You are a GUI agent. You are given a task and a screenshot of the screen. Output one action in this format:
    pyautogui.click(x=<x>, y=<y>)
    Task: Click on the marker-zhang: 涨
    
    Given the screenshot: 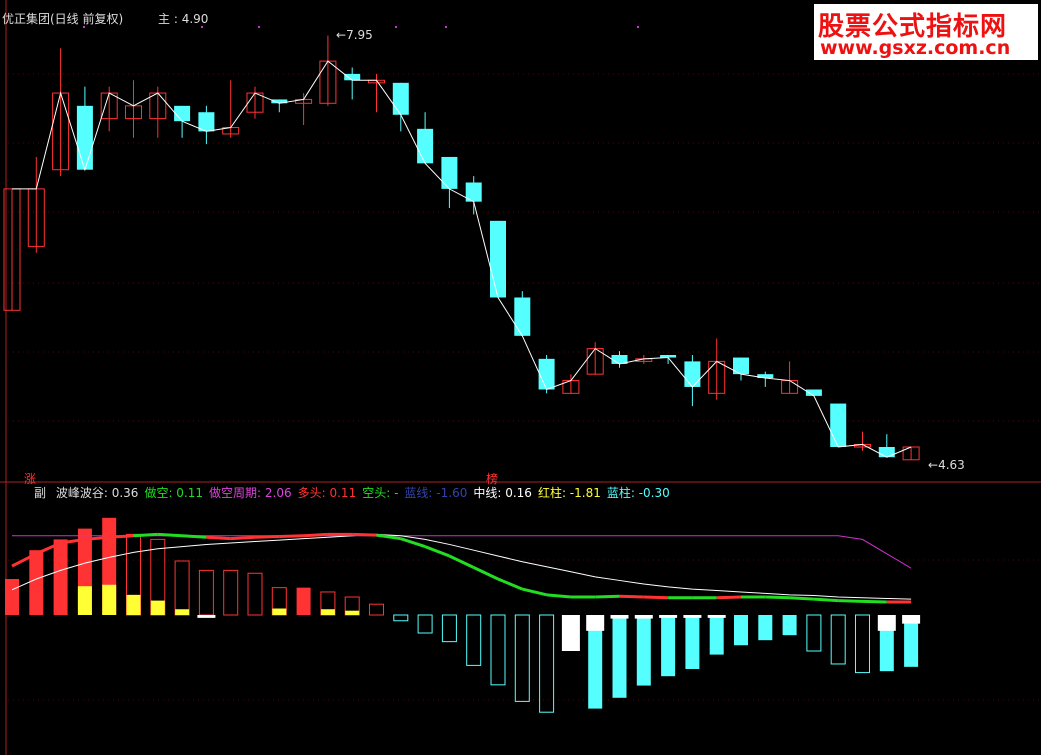 What is the action you would take?
    pyautogui.click(x=30, y=479)
    